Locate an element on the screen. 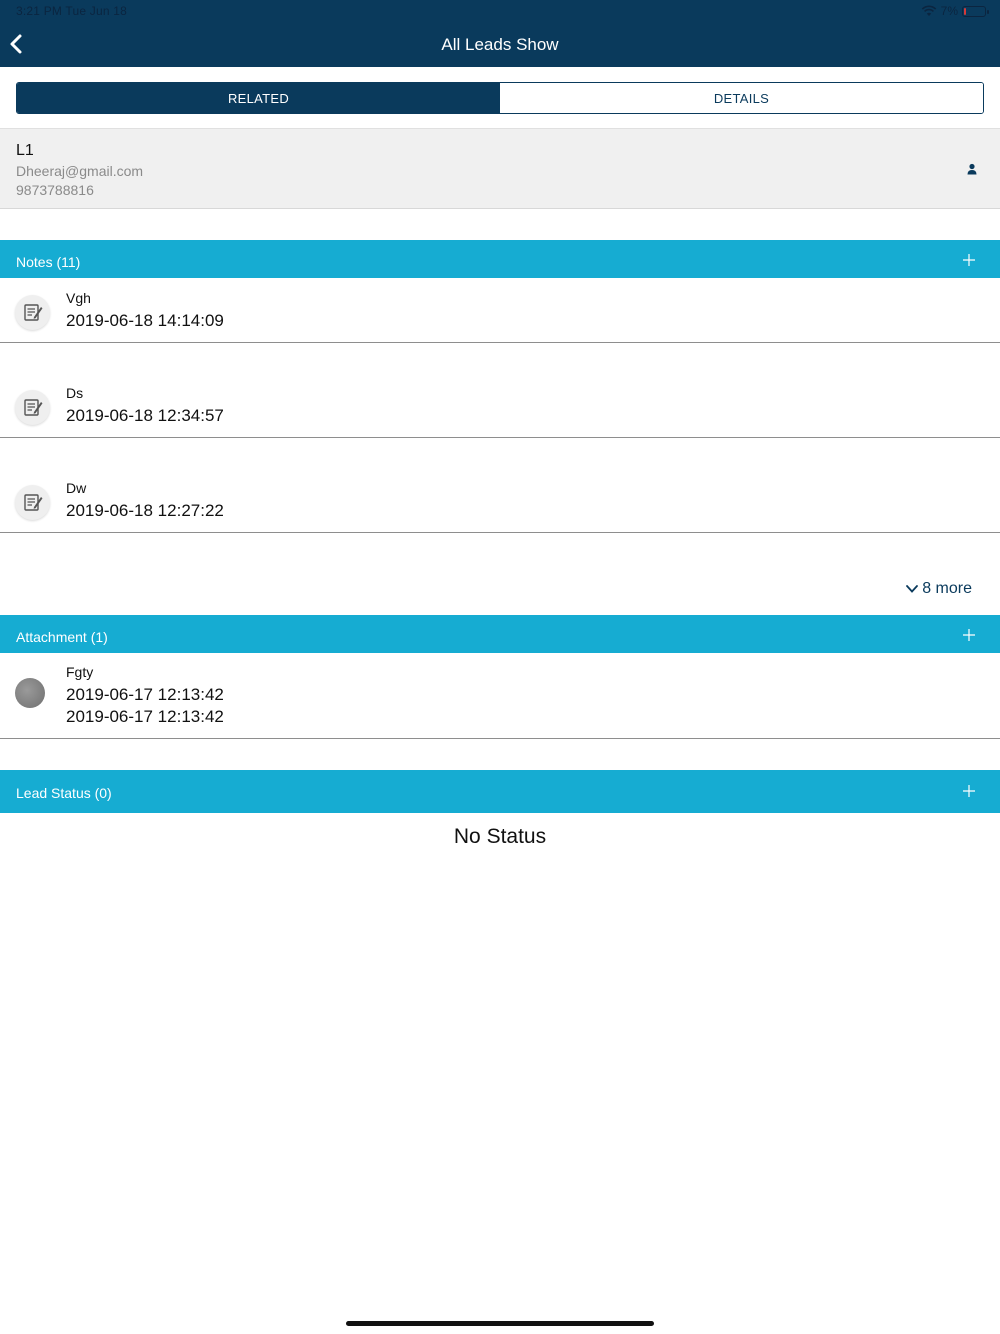  attachment-section-header: Attachment (1) is located at coordinates (500, 634).